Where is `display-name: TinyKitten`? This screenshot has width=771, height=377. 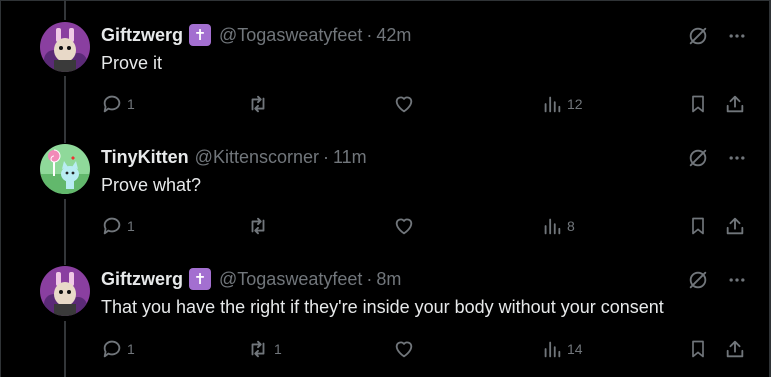
display-name: TinyKitten is located at coordinates (145, 157).